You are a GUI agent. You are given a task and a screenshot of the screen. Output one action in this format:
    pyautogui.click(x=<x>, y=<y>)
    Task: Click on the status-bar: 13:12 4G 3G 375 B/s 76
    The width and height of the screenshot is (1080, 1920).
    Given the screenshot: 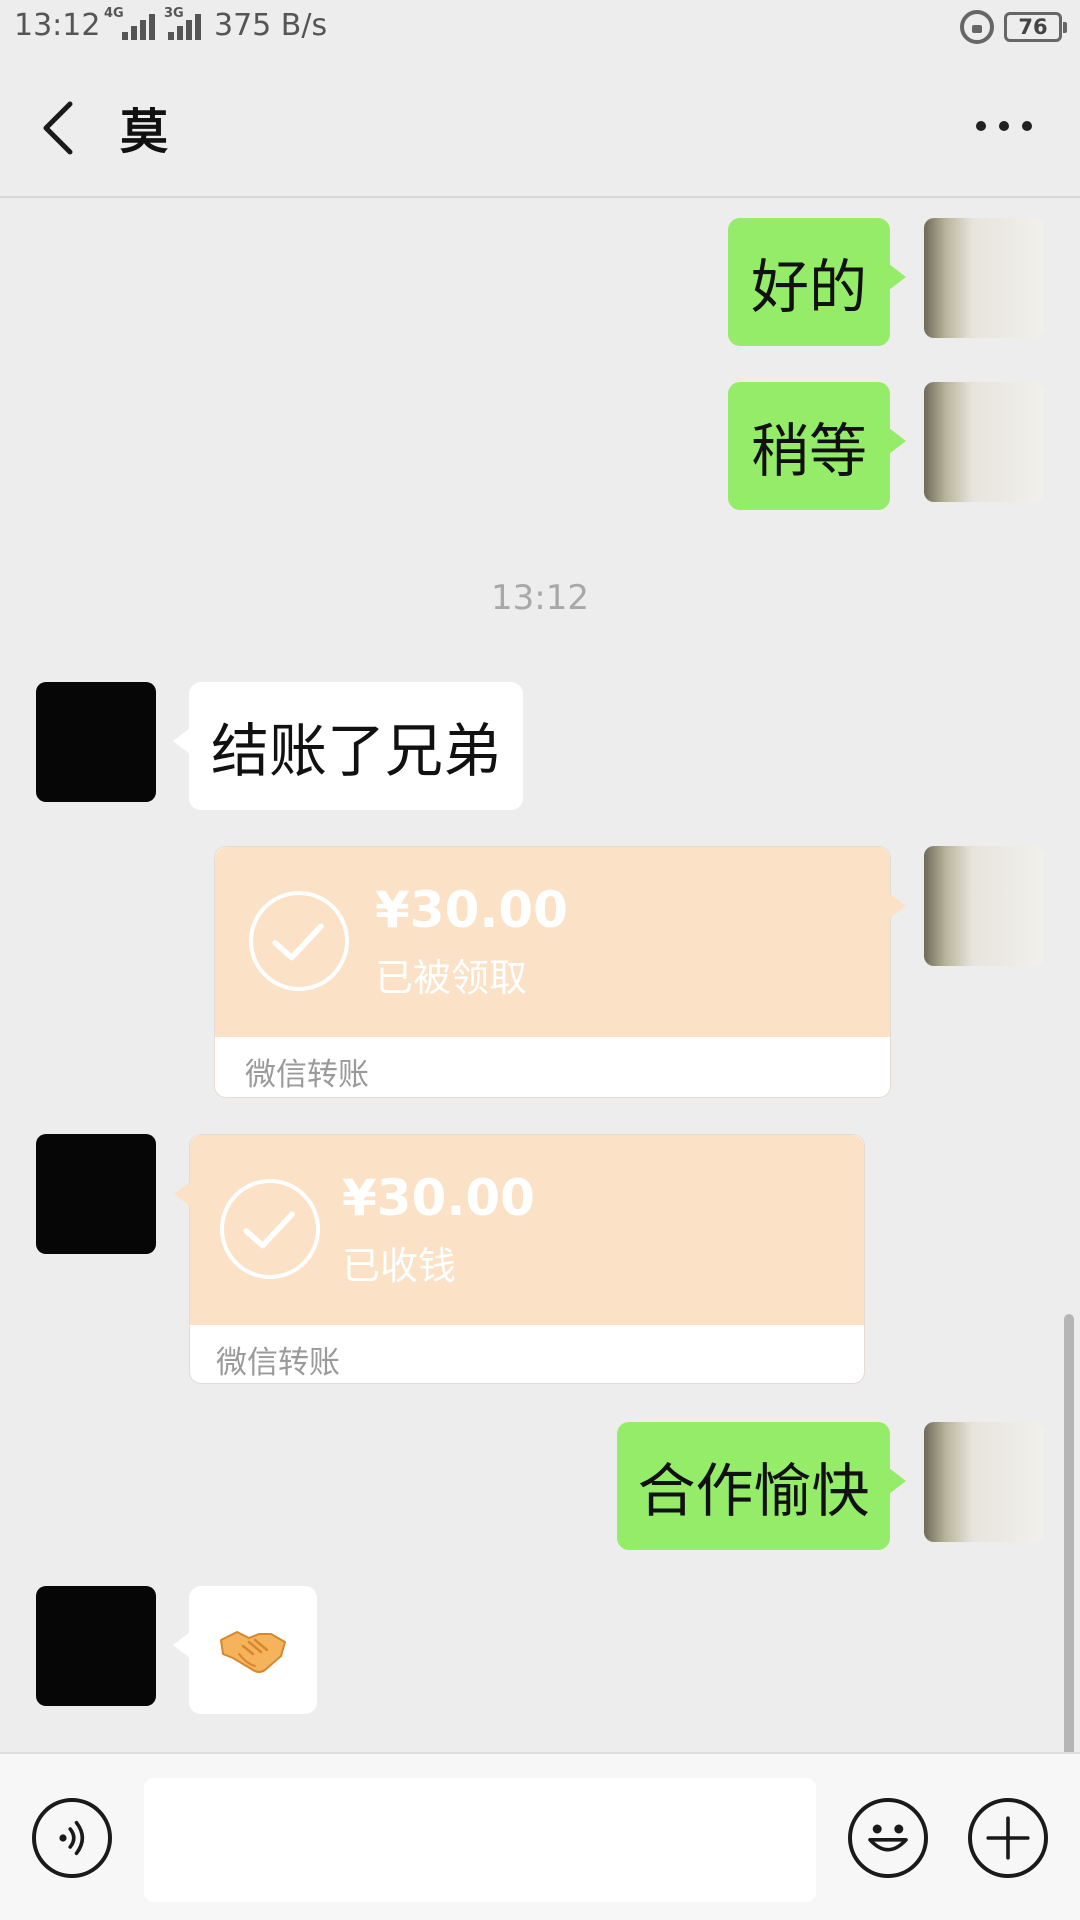 What is the action you would take?
    pyautogui.click(x=540, y=28)
    